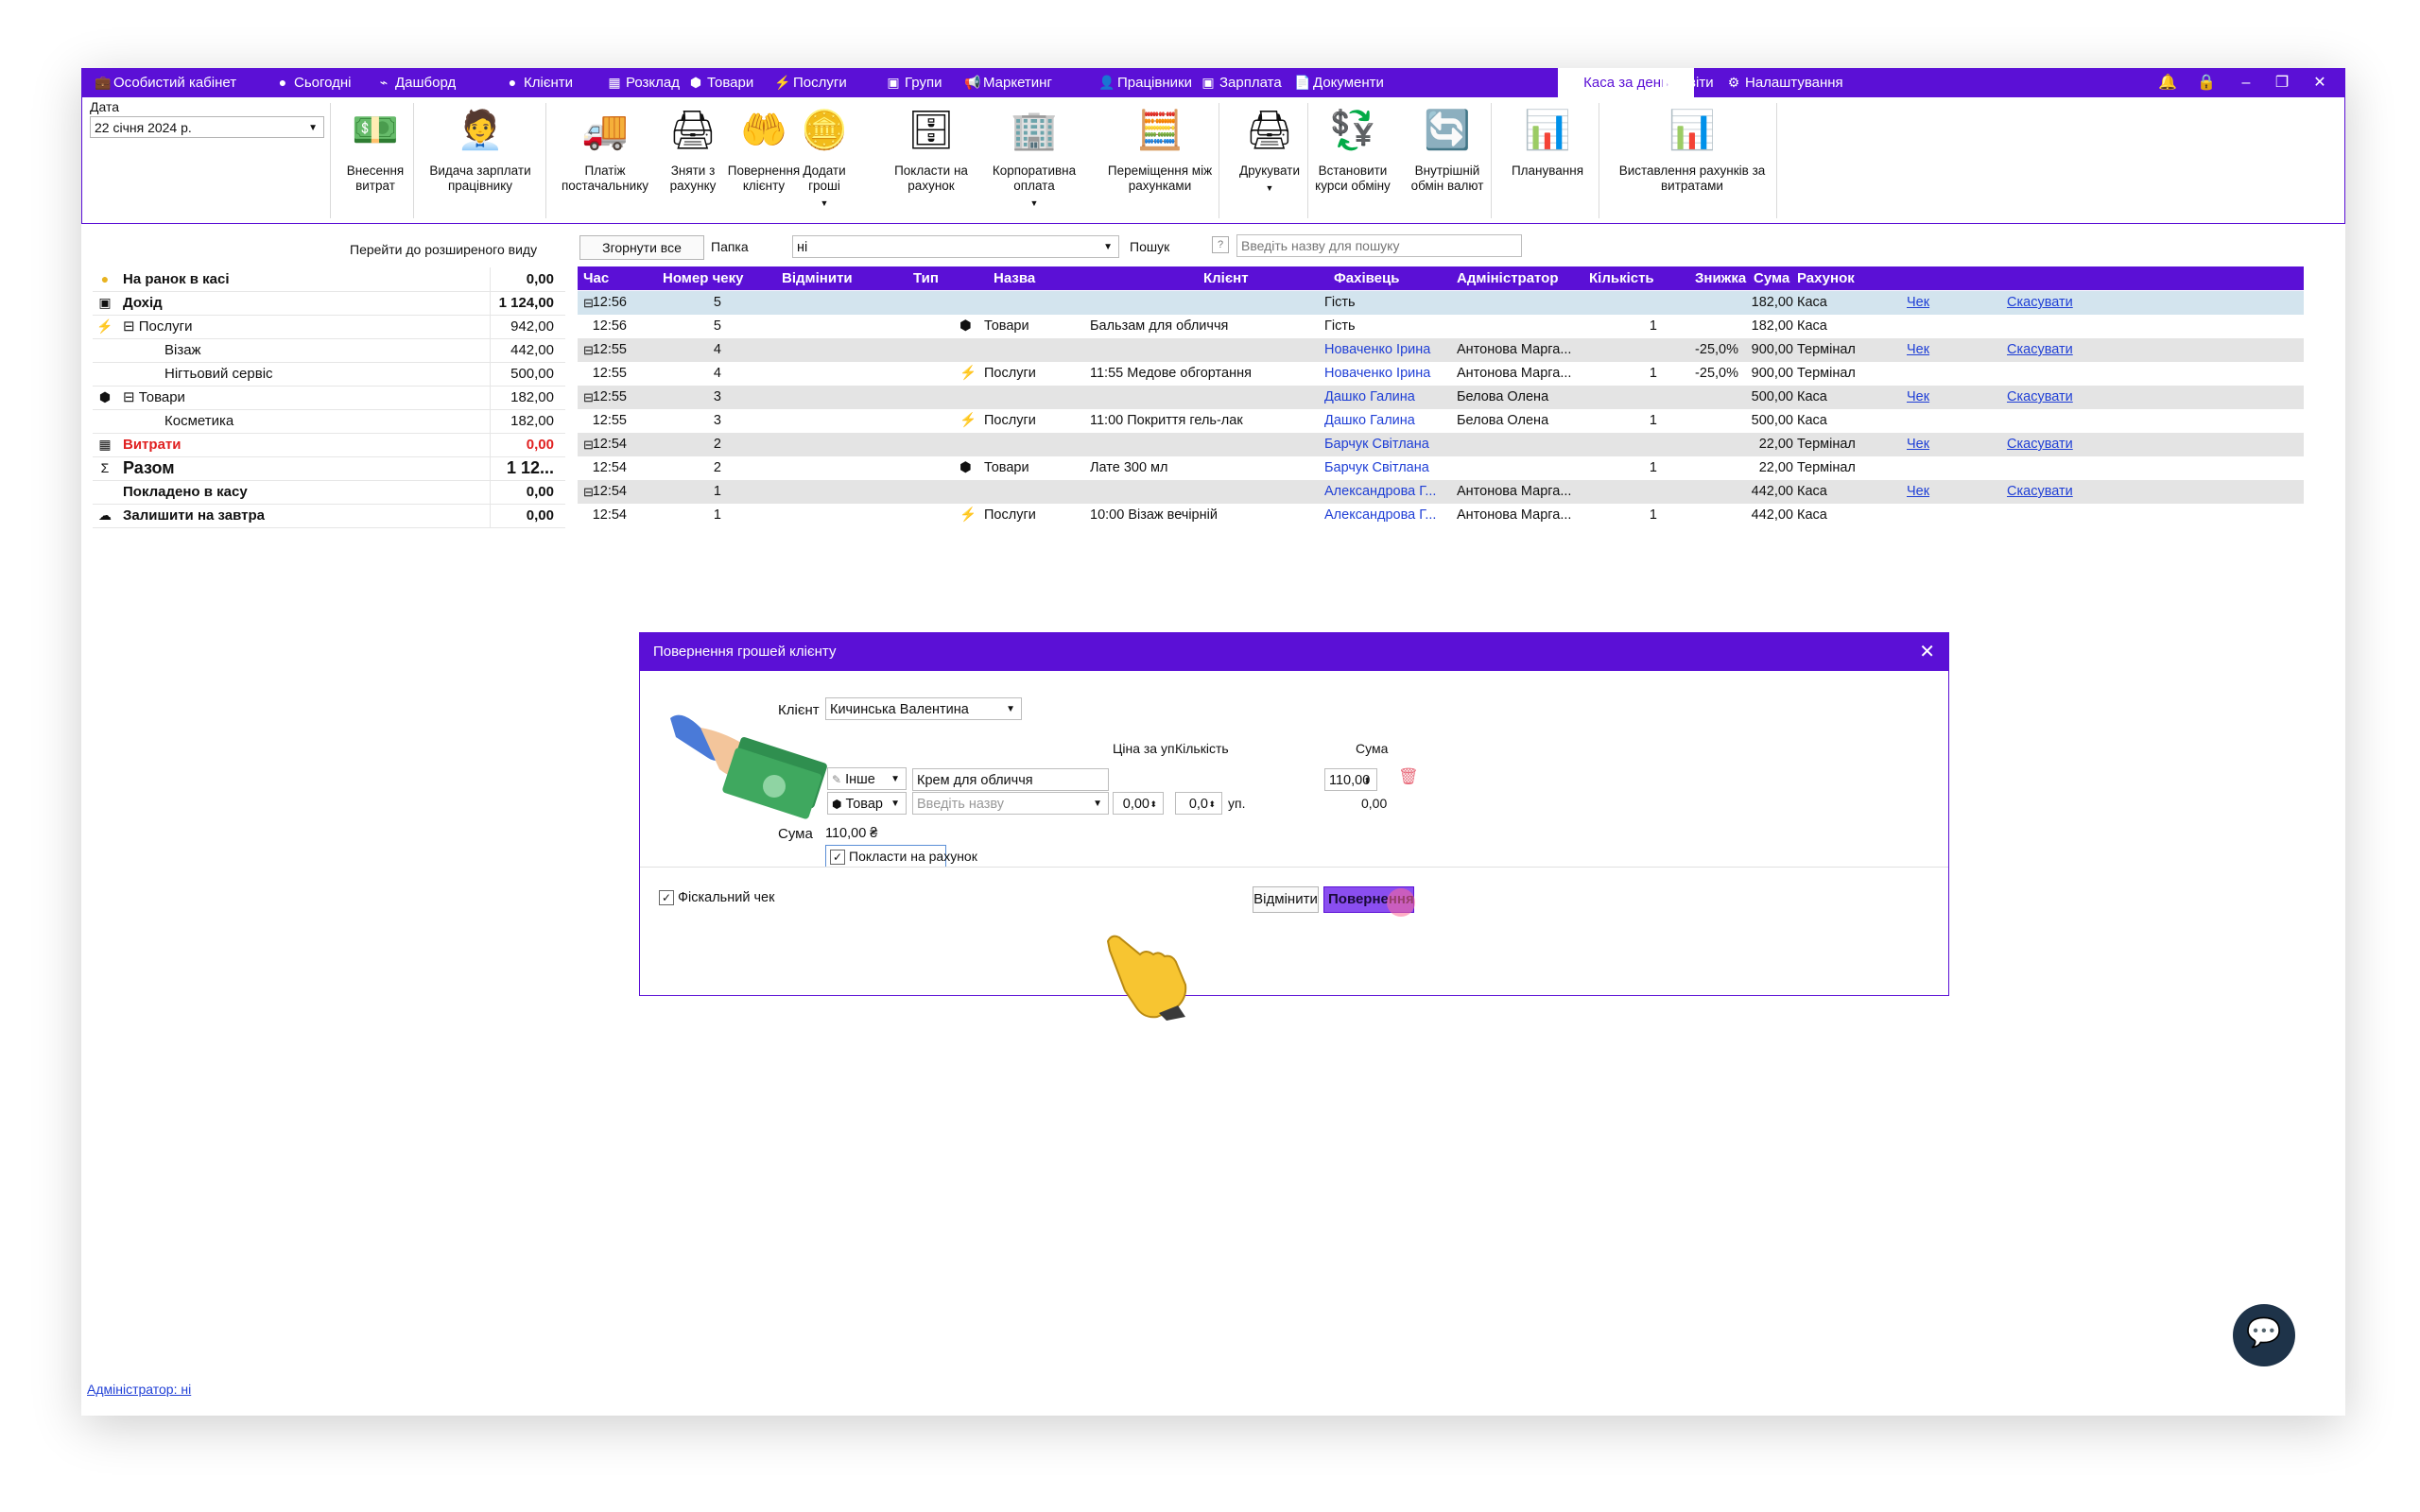 Image resolution: width=2420 pixels, height=1512 pixels. I want to click on collapse-all-button: Згорнути все, so click(641, 247).